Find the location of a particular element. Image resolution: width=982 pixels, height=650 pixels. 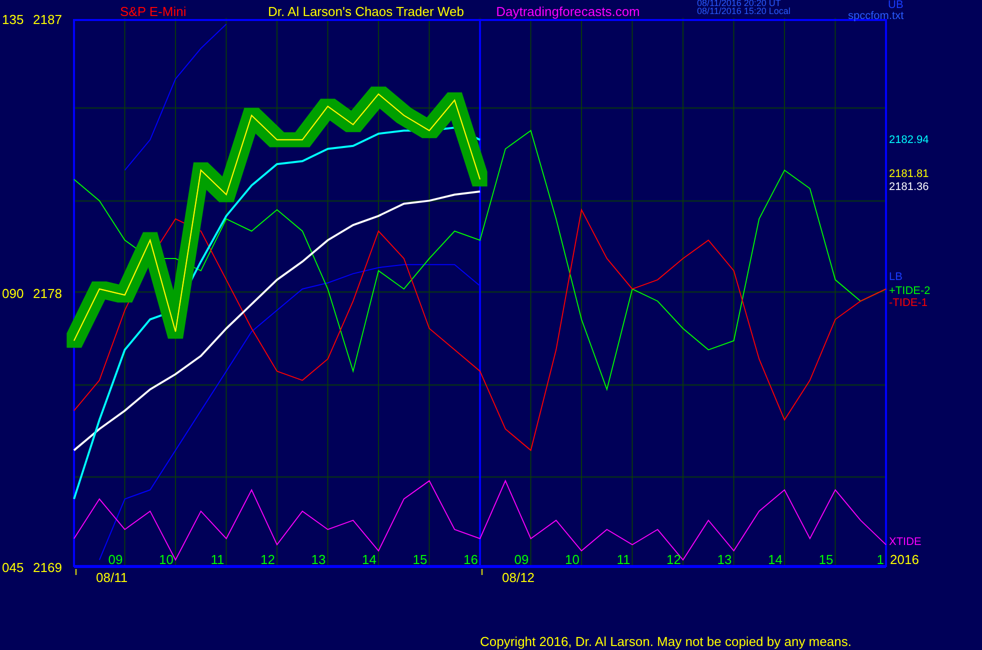

value-label: 2181.36 is located at coordinates (909, 187).